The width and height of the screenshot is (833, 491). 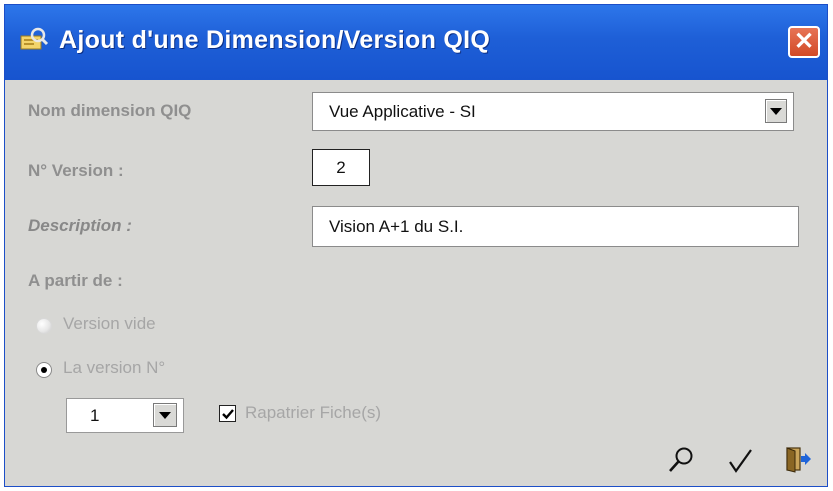 I want to click on source-version-select: 1, so click(x=125, y=415).